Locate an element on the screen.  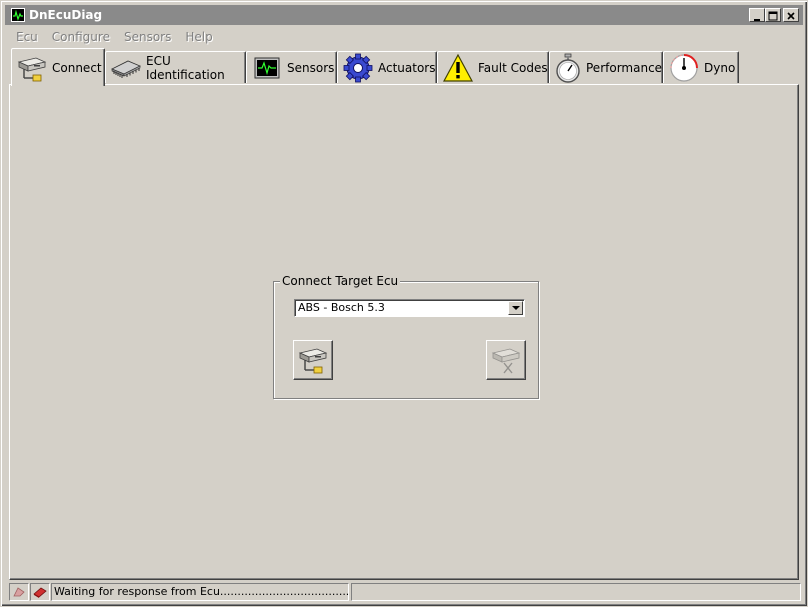
tab-sensors: Sensors is located at coordinates (291, 67).